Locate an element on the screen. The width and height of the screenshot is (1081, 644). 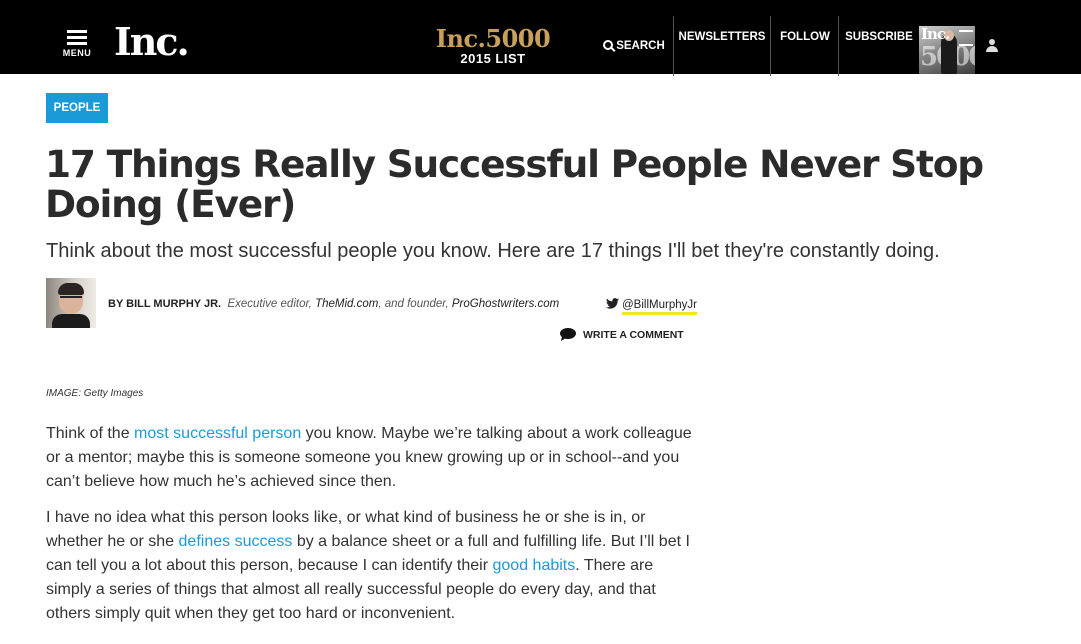
author-name: BY BILL MURPHY JR. is located at coordinates (164, 304).